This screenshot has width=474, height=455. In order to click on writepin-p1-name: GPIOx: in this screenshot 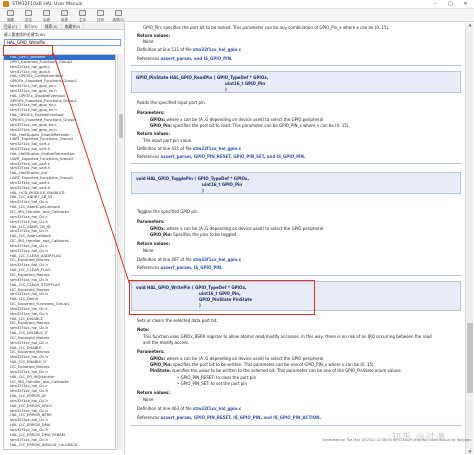, I will do `click(158, 358)`.